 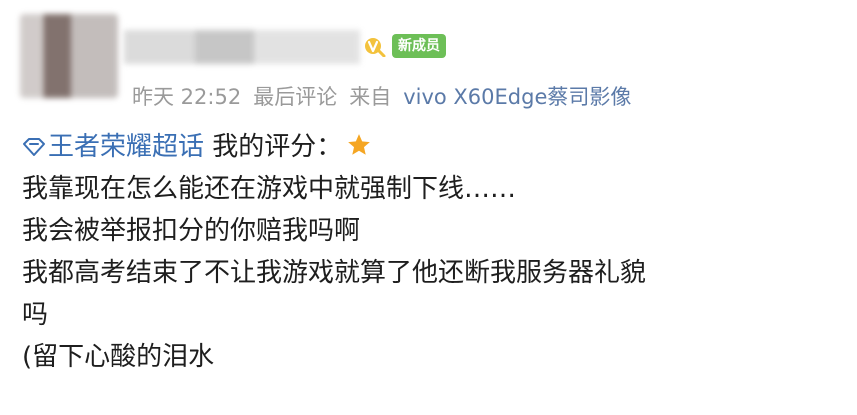 What do you see at coordinates (375, 47) in the screenshot?
I see `vip-icon` at bounding box center [375, 47].